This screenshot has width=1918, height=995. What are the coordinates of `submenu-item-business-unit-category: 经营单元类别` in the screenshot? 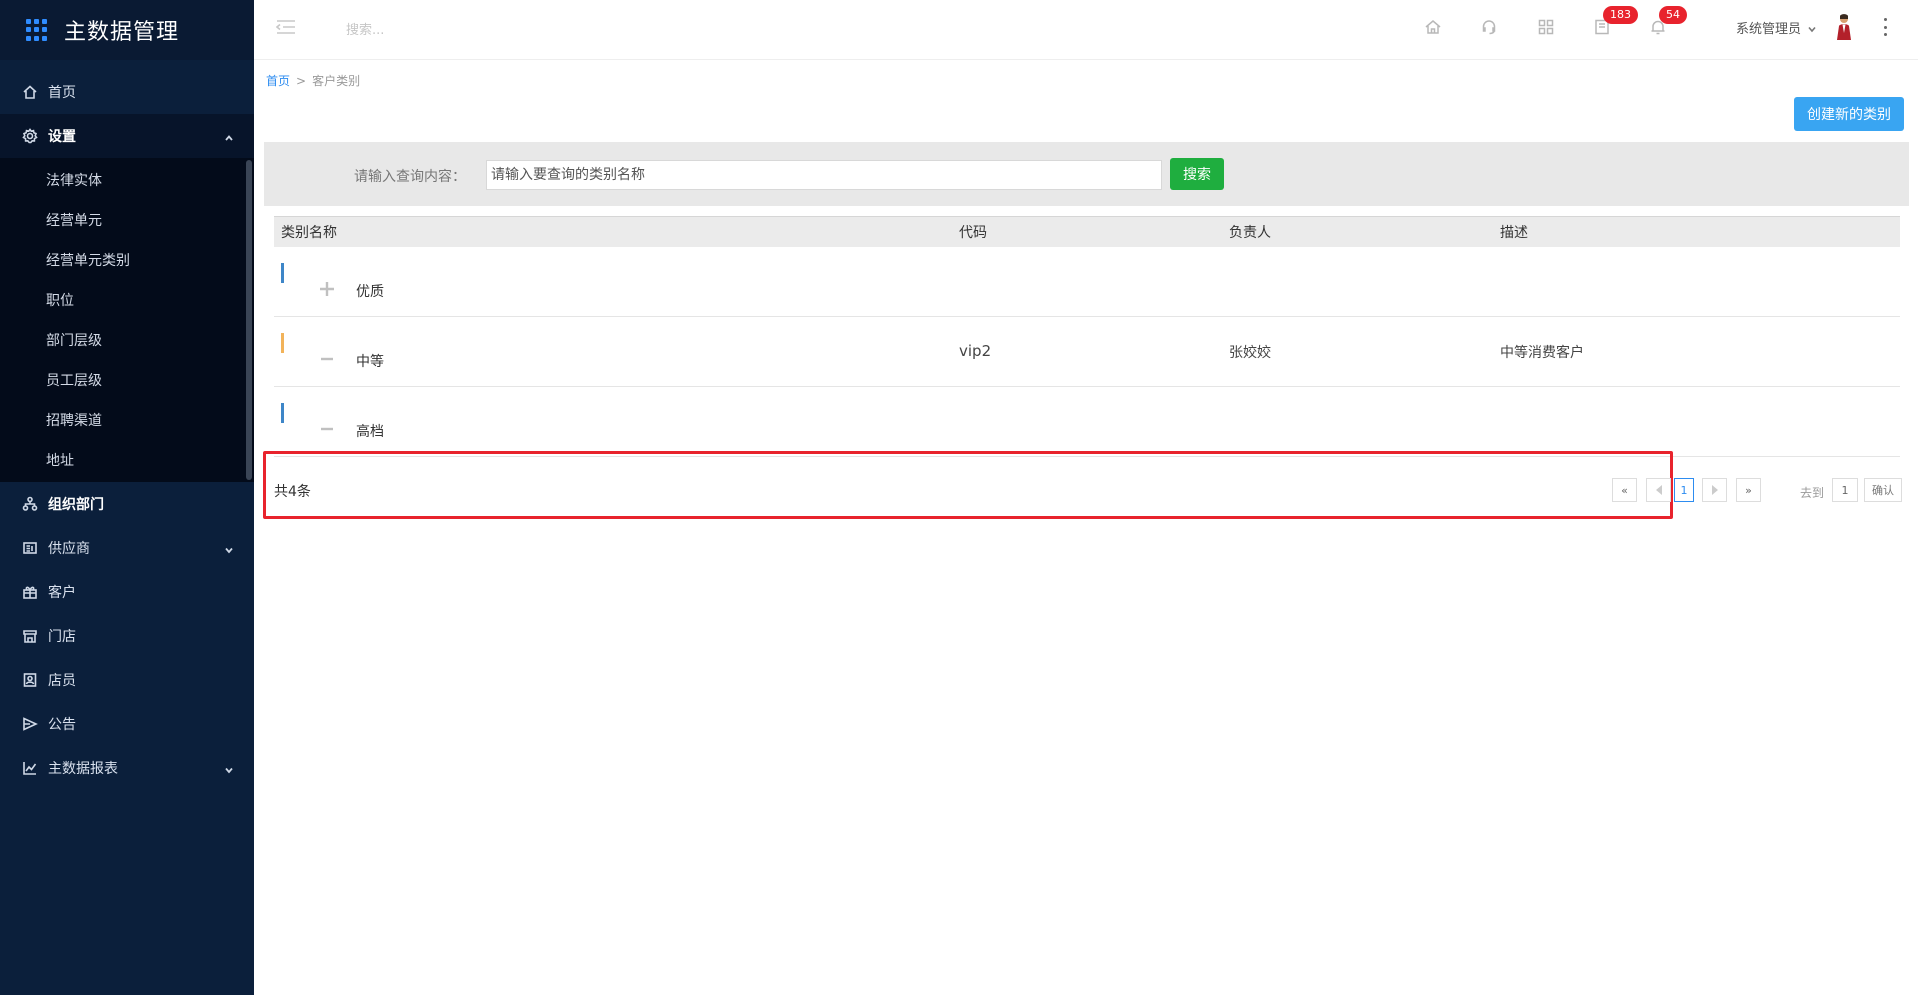 It's located at (127, 260).